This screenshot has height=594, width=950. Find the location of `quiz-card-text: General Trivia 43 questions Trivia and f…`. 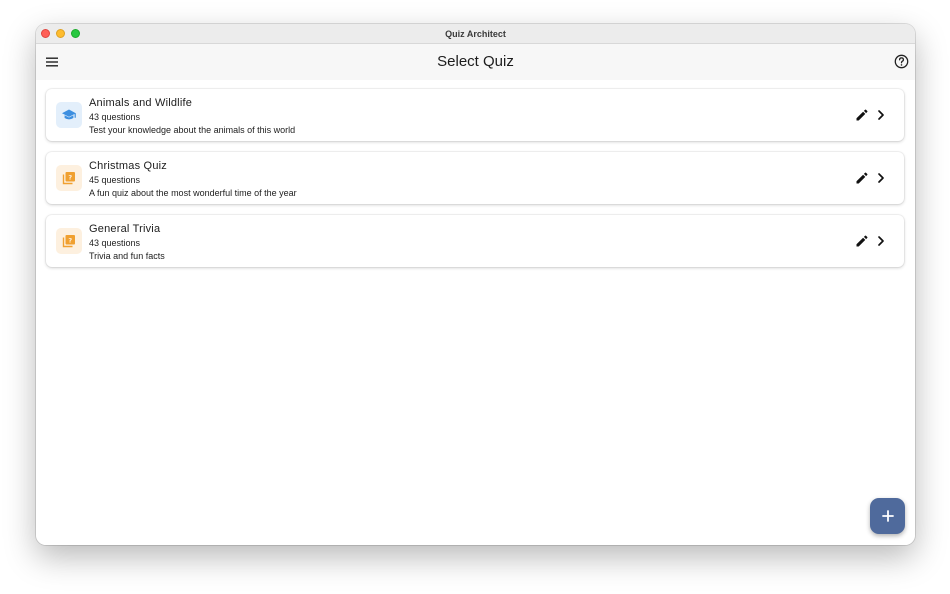

quiz-card-text: General Trivia 43 questions Trivia and f… is located at coordinates (127, 242).